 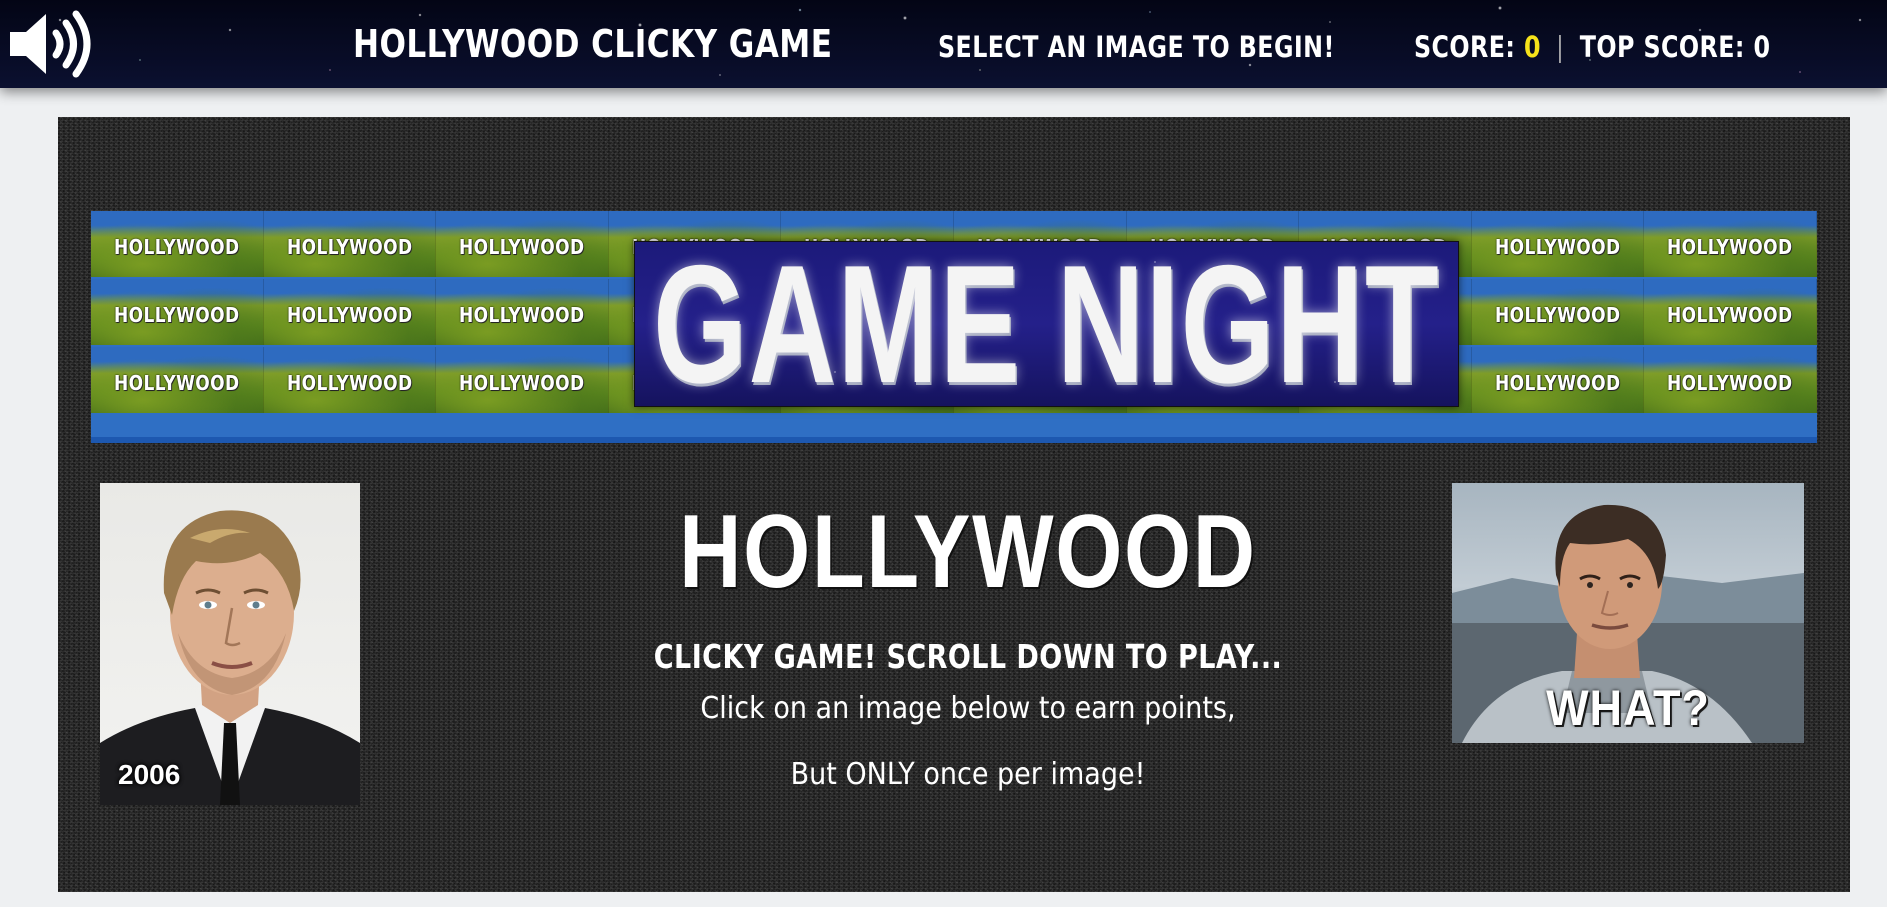 What do you see at coordinates (968, 709) in the screenshot?
I see `instruction-line-1: Click on an image below to earn points,` at bounding box center [968, 709].